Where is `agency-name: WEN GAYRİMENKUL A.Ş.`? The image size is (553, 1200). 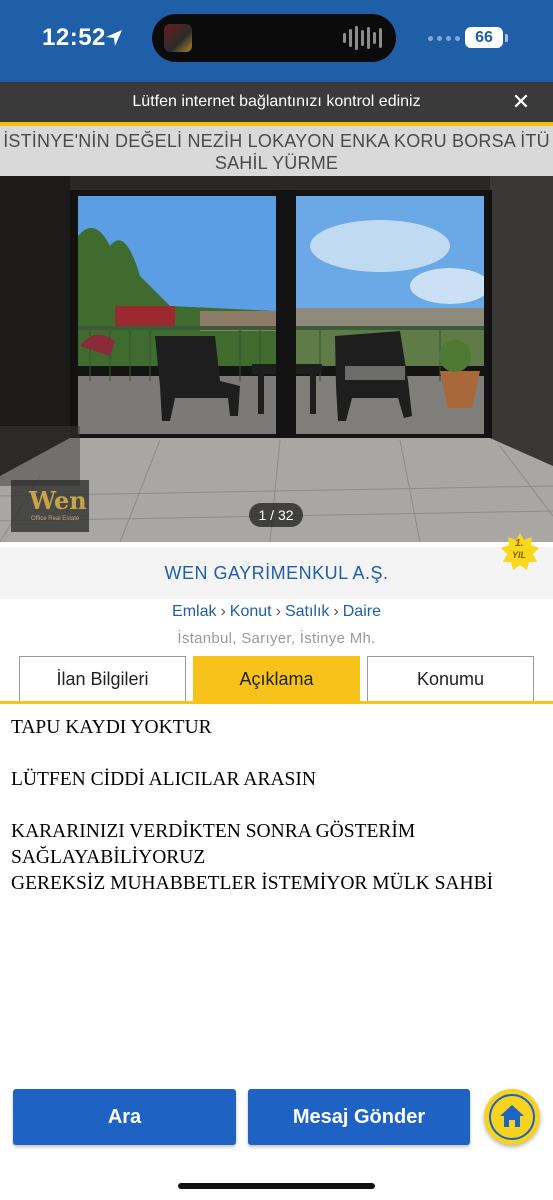 agency-name: WEN GAYRİMENKUL A.Ş. is located at coordinates (276, 573).